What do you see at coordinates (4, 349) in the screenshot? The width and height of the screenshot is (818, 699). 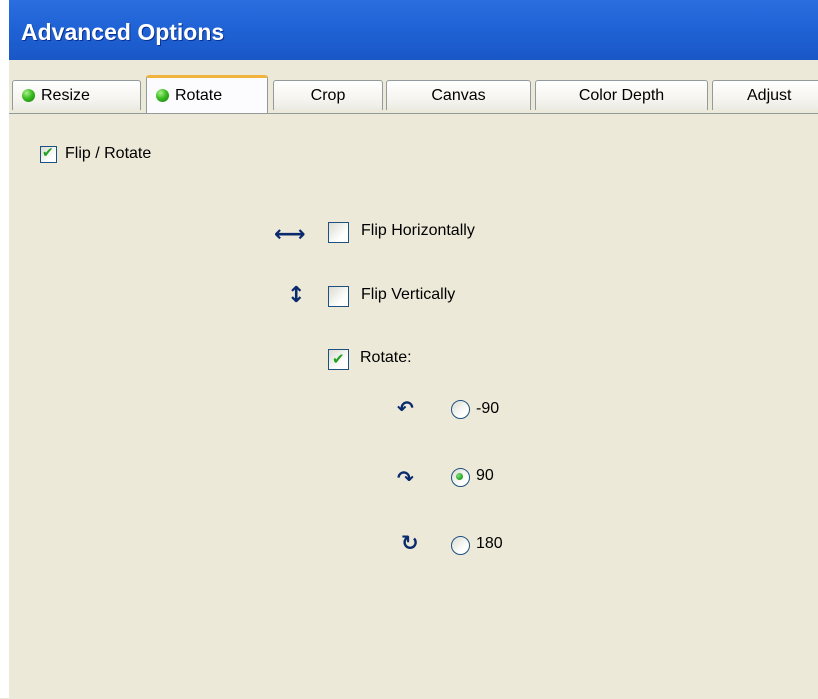 I see `window-left-edge` at bounding box center [4, 349].